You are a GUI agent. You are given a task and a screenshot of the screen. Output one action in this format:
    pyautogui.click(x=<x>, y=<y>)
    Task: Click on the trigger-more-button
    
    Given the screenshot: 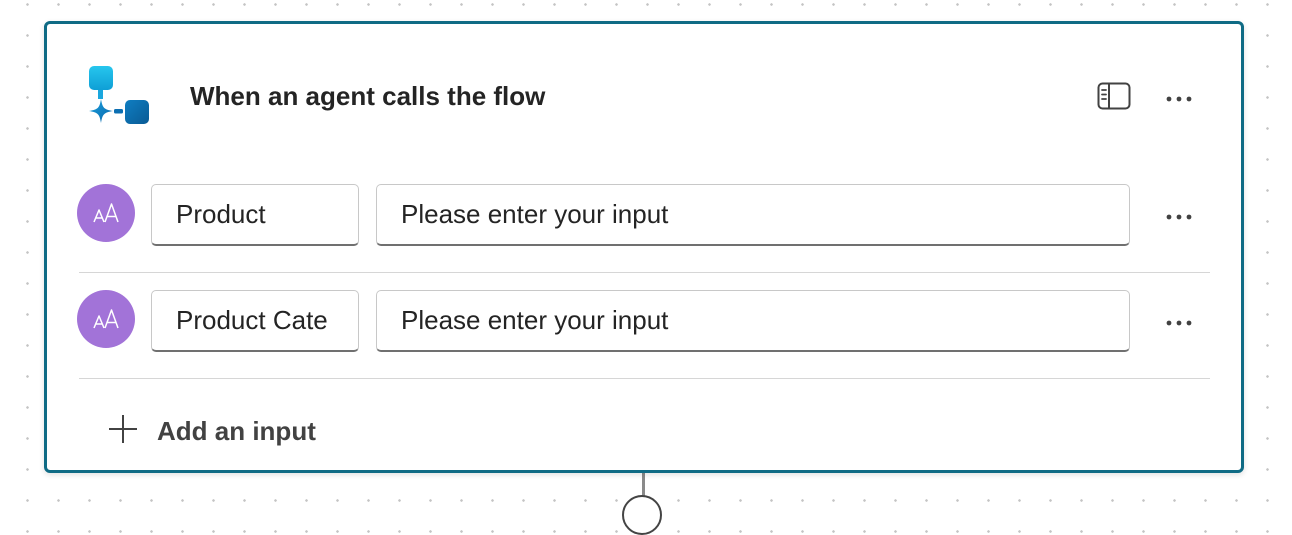 What is the action you would take?
    pyautogui.click(x=1179, y=99)
    